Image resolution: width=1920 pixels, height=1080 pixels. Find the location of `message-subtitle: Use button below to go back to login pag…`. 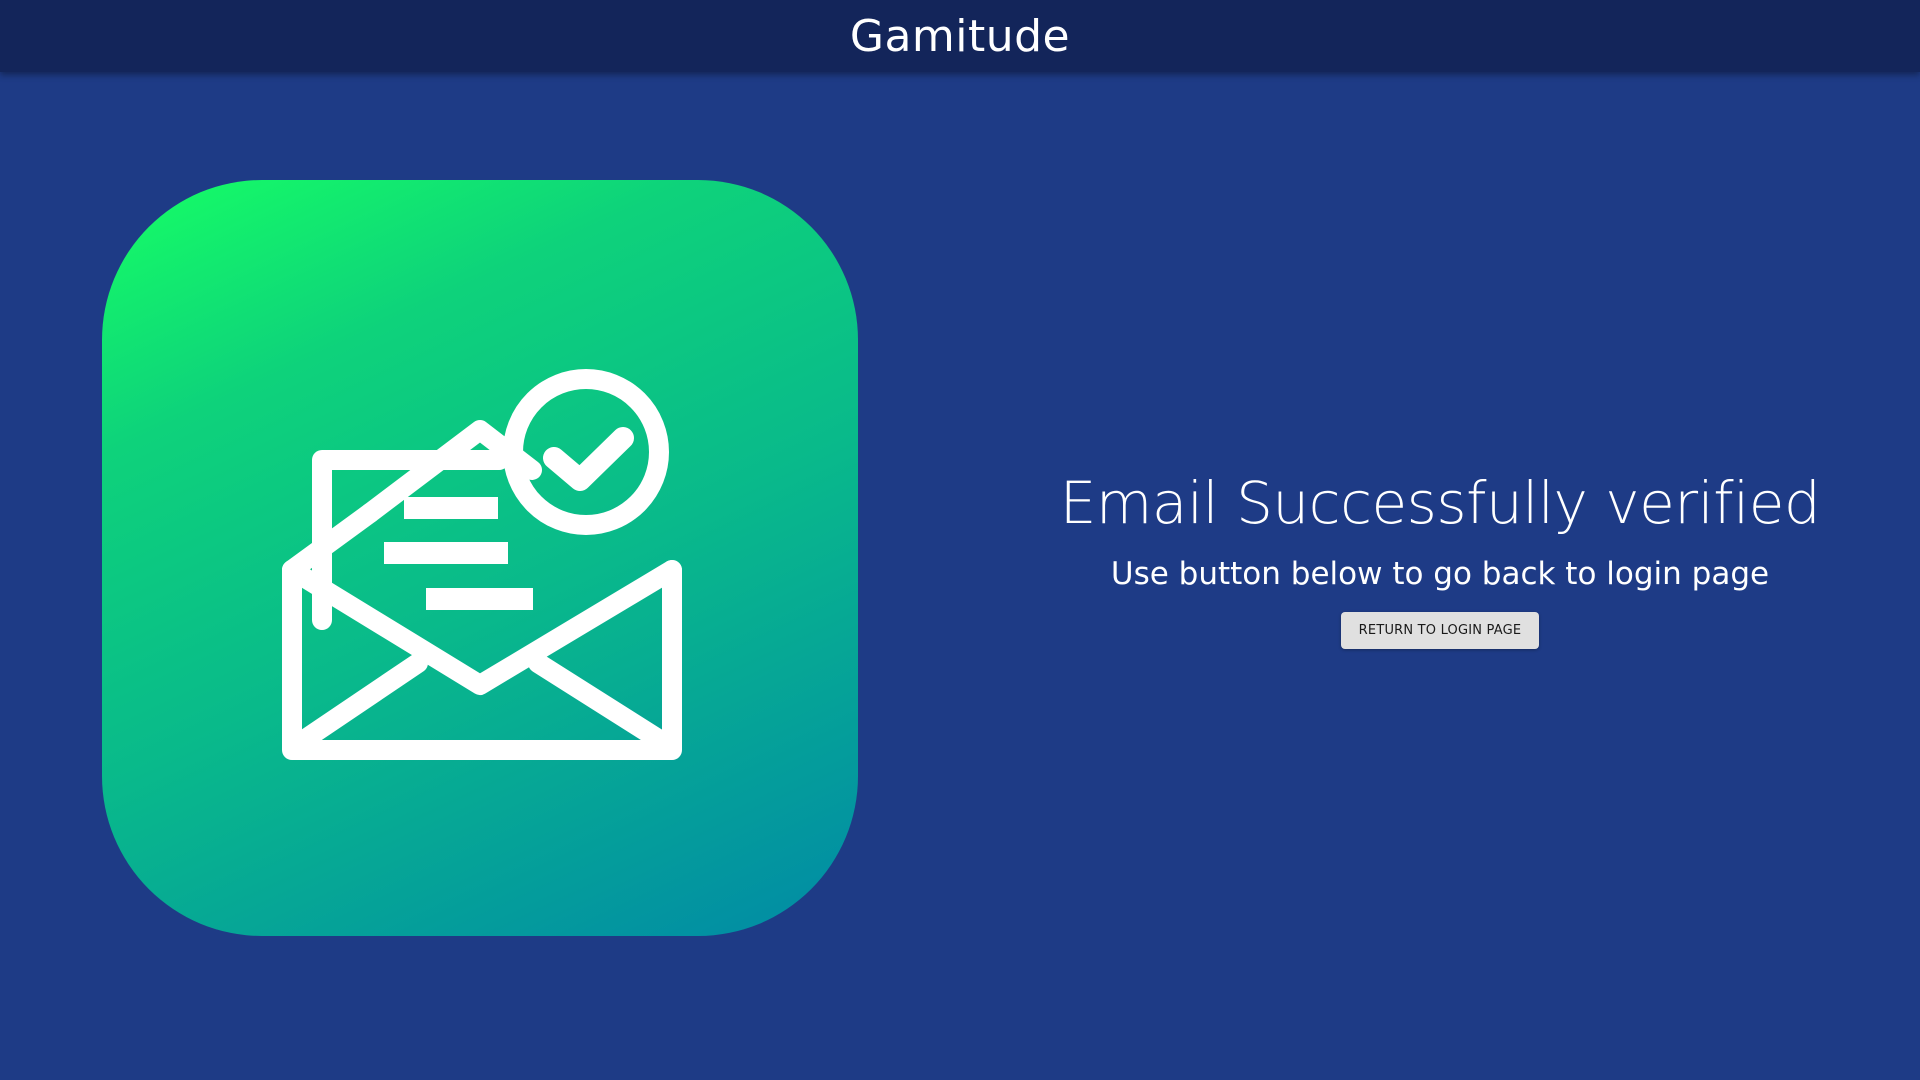

message-subtitle: Use button below to go back to login pag… is located at coordinates (1440, 574).